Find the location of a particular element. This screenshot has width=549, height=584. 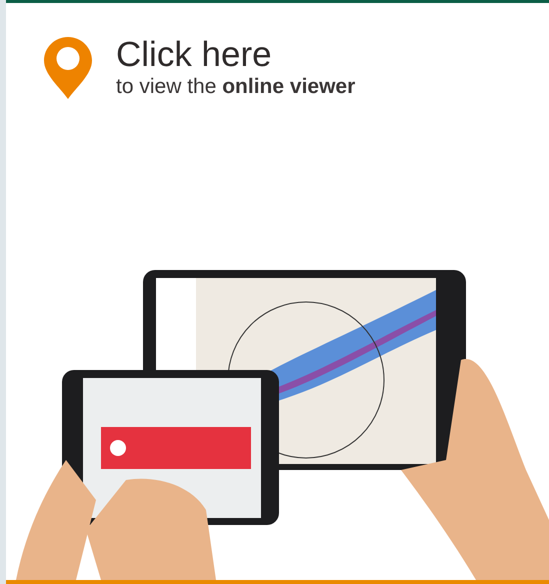

click-here-link: Click here is located at coordinates (236, 55).